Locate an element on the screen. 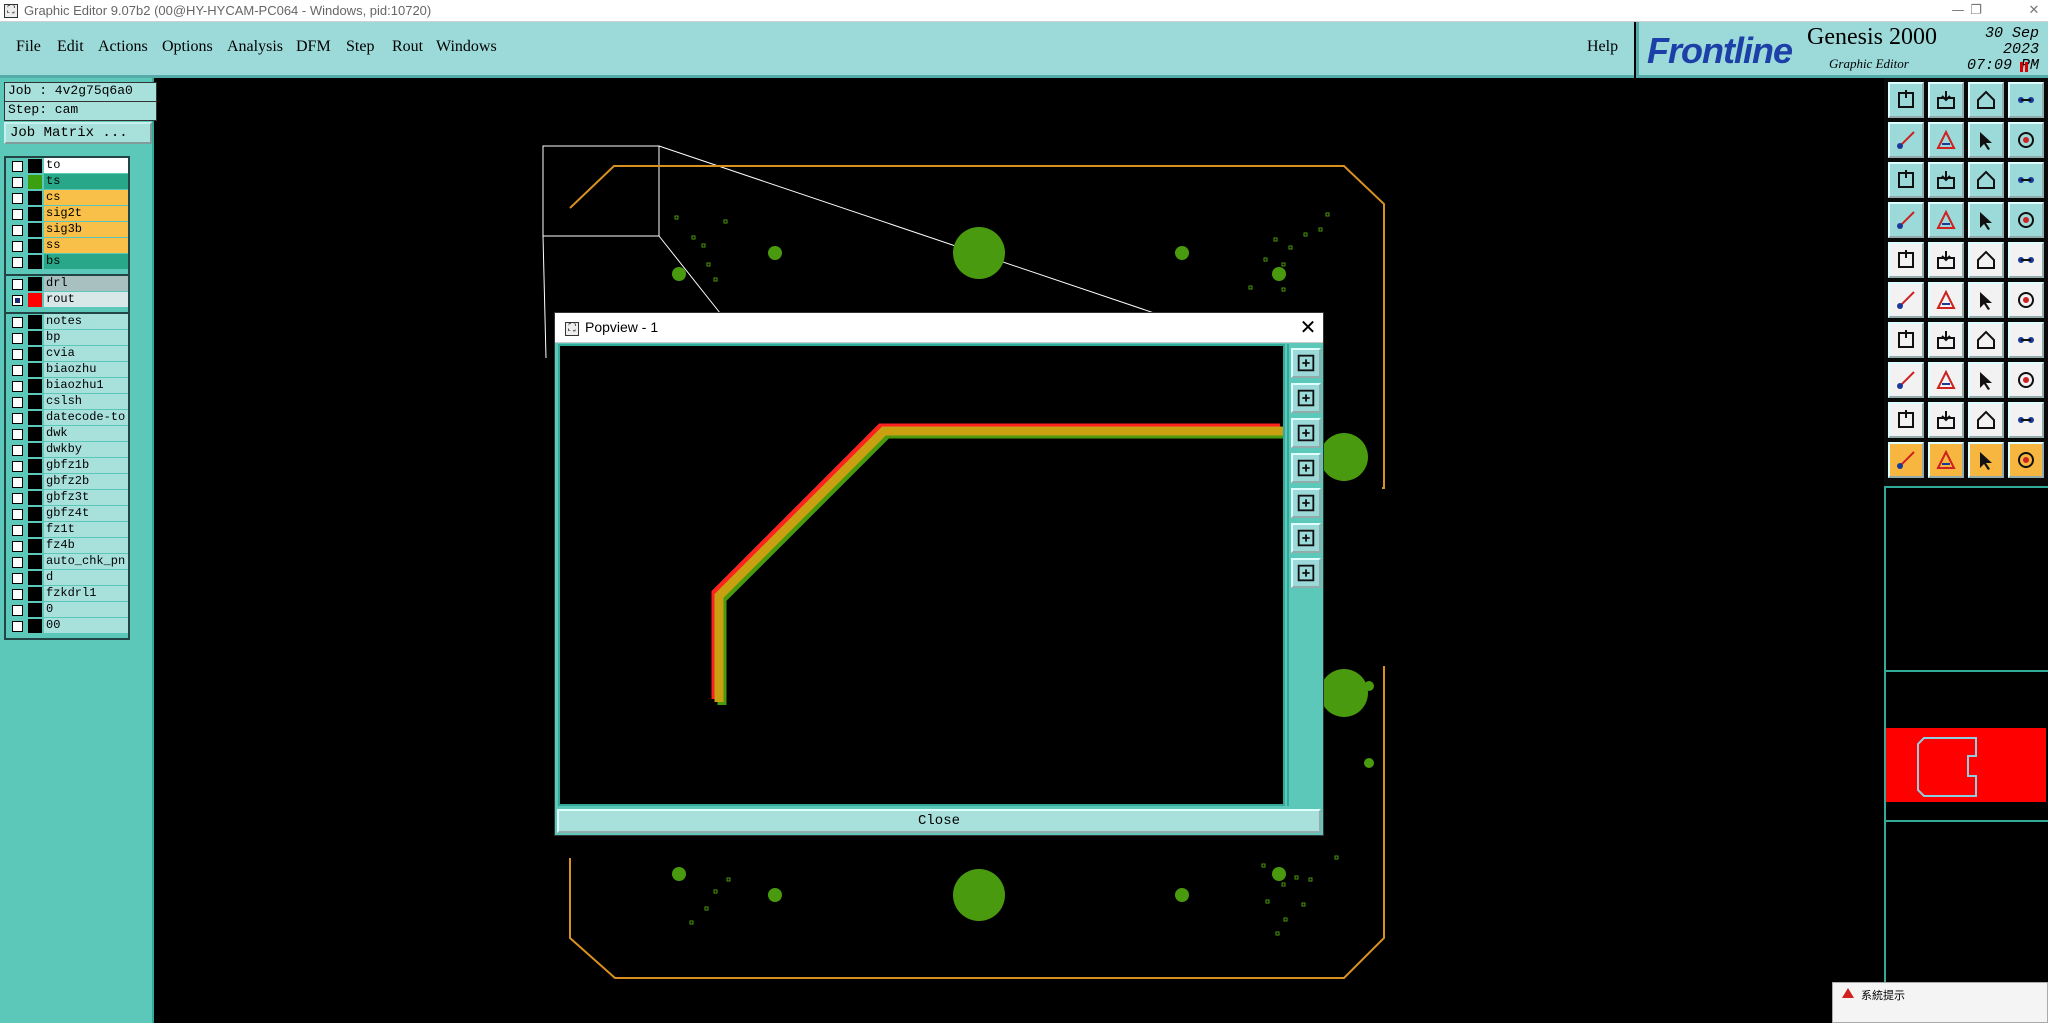  pad-button is located at coordinates (1906, 260).